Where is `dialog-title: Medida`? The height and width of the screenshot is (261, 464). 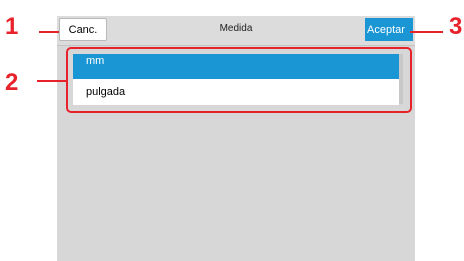 dialog-title: Medida is located at coordinates (236, 28).